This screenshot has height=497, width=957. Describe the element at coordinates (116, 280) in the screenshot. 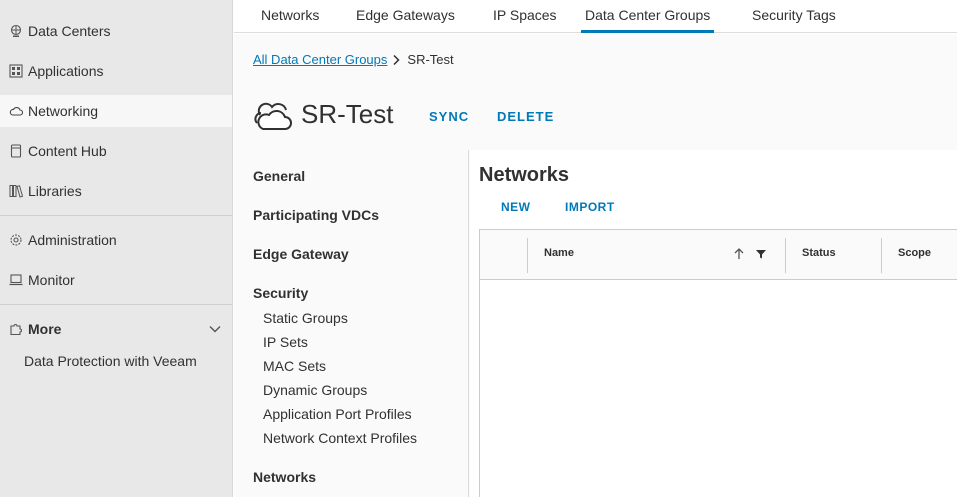

I see `sidebar-item-monitor: Monitor` at that location.